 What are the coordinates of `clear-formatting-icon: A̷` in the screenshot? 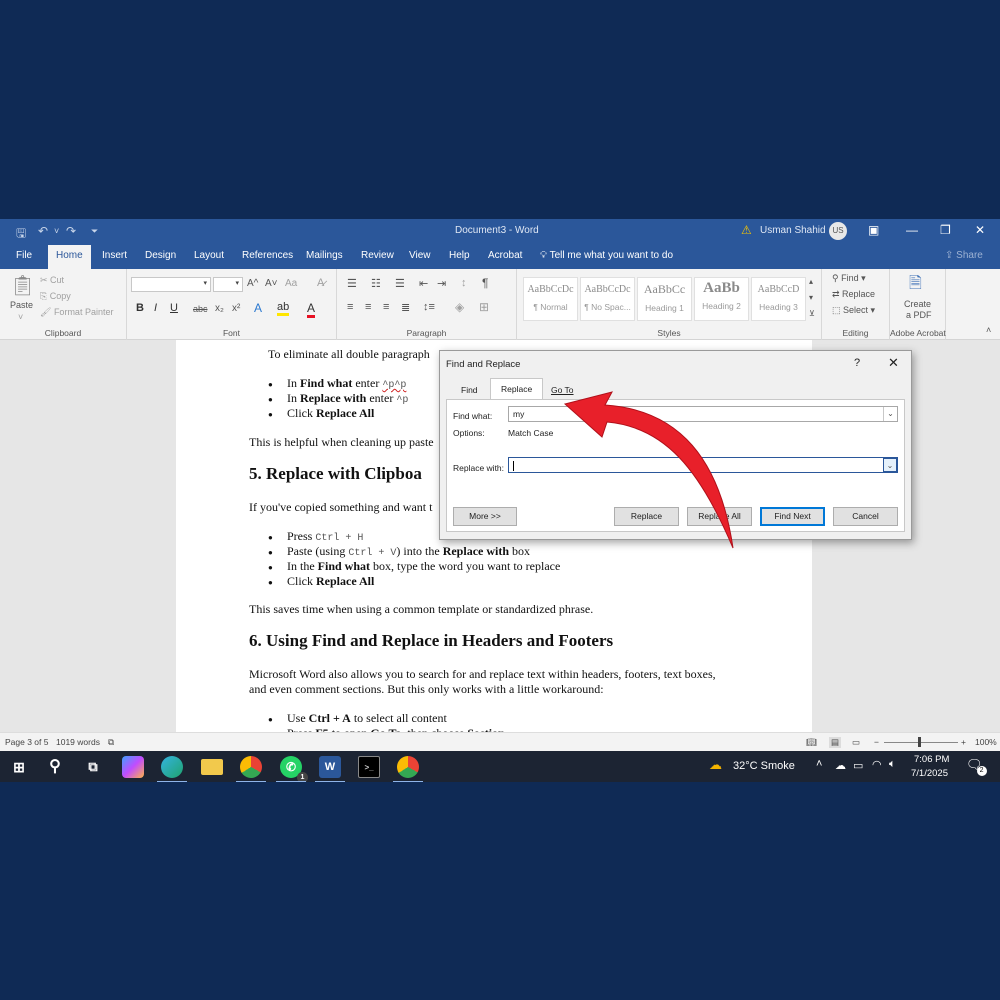 It's located at (320, 283).